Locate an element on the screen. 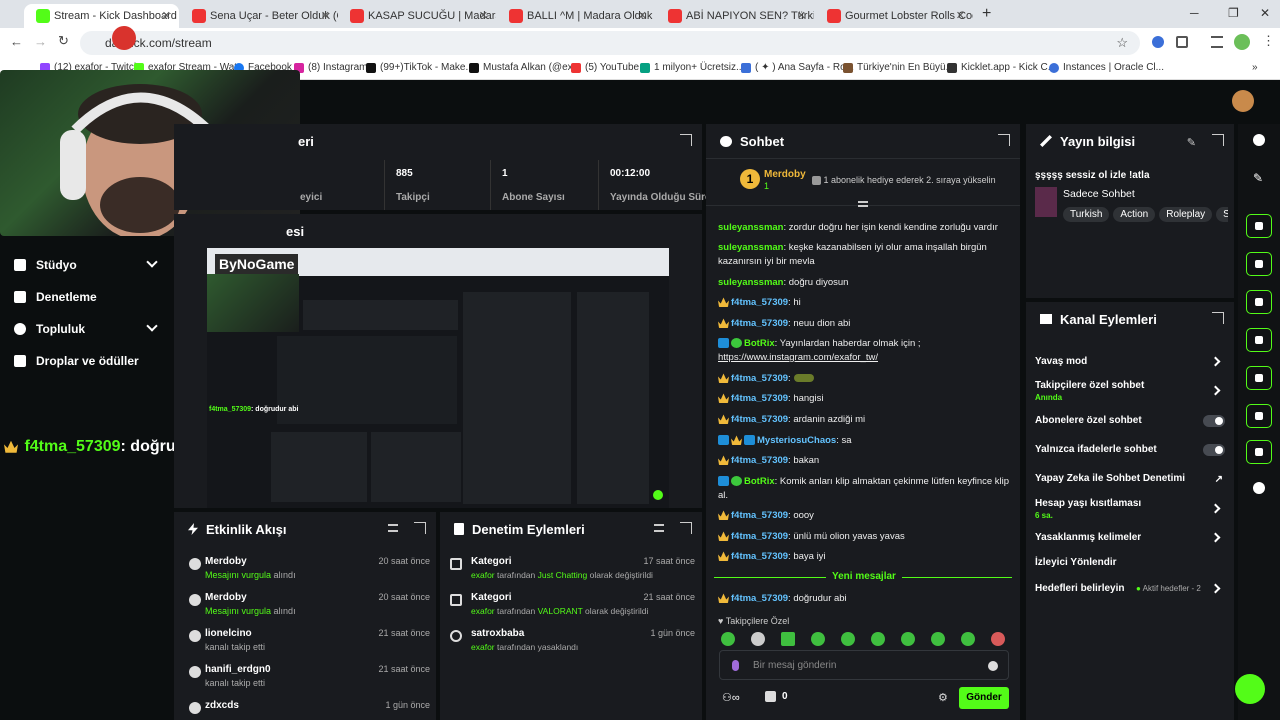 This screenshot has width=1280, height=720. emoji-icon is located at coordinates (993, 666).